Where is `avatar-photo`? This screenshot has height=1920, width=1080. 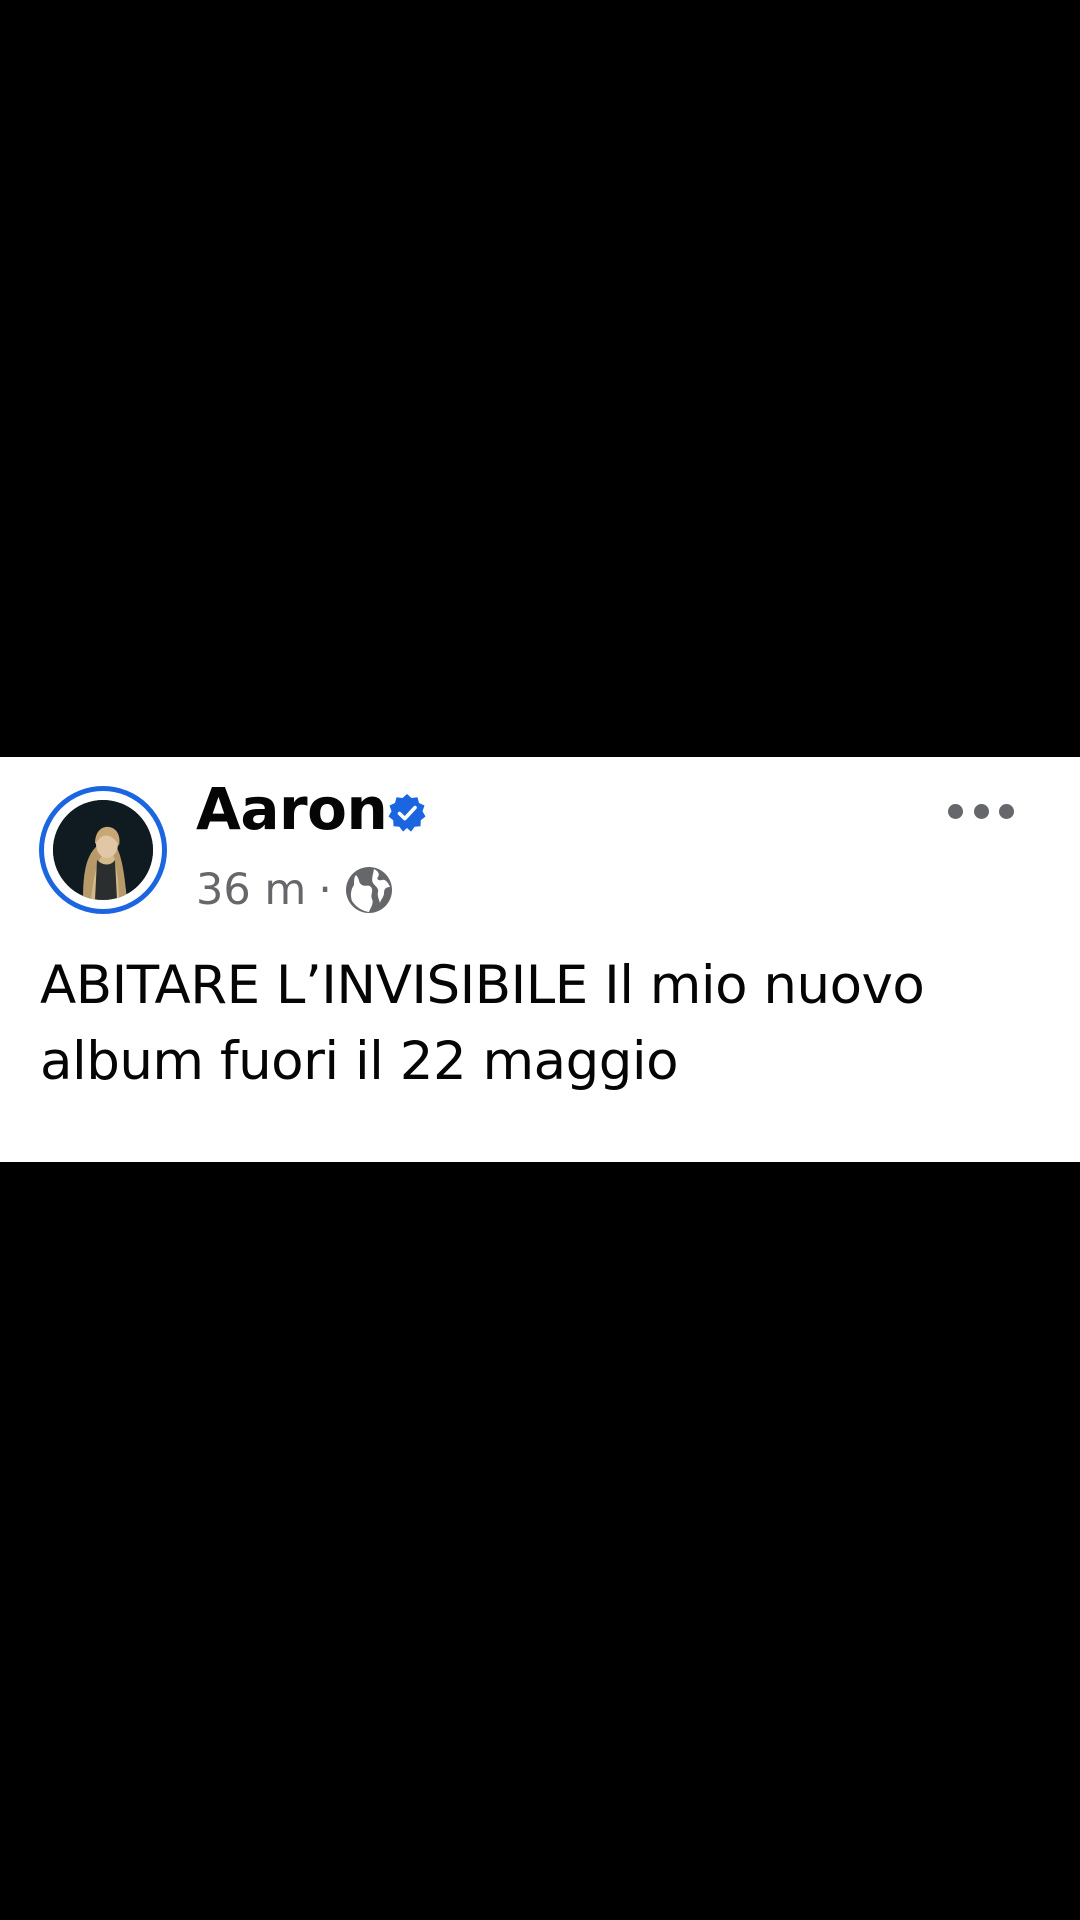
avatar-photo is located at coordinates (103, 850).